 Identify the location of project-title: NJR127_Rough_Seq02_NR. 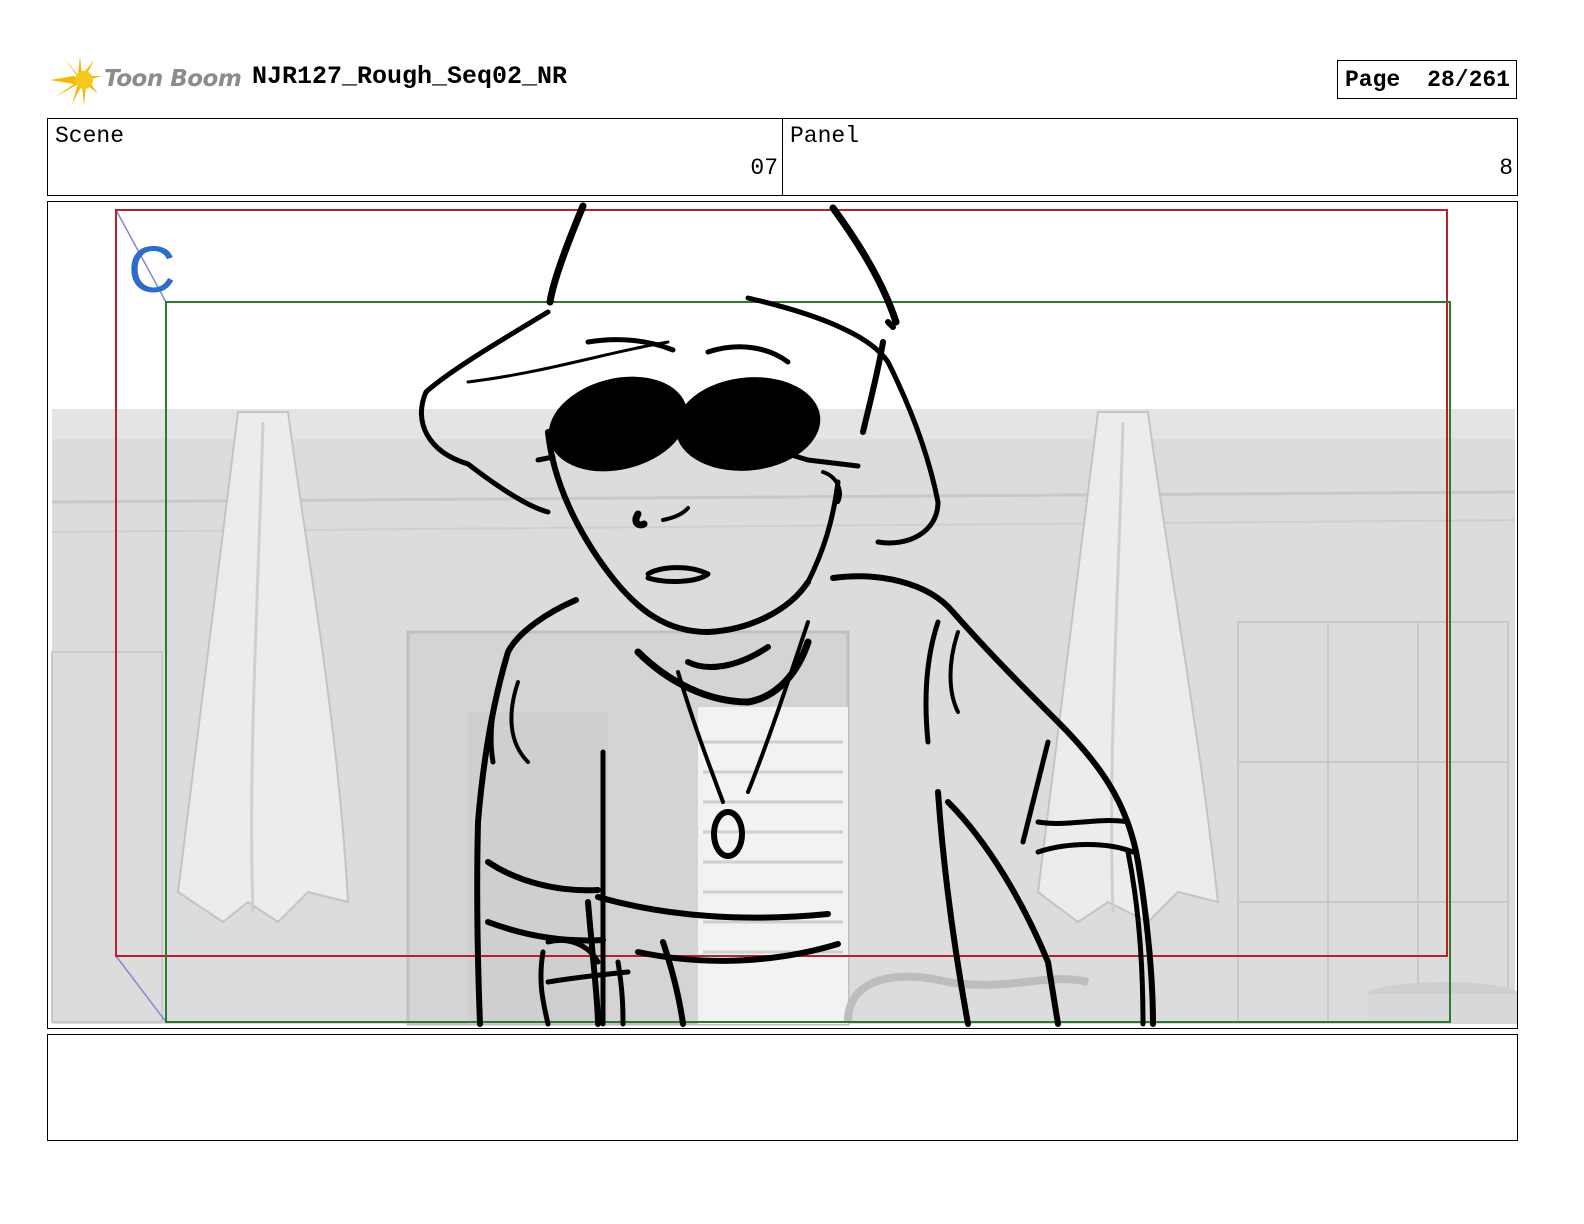
(410, 76).